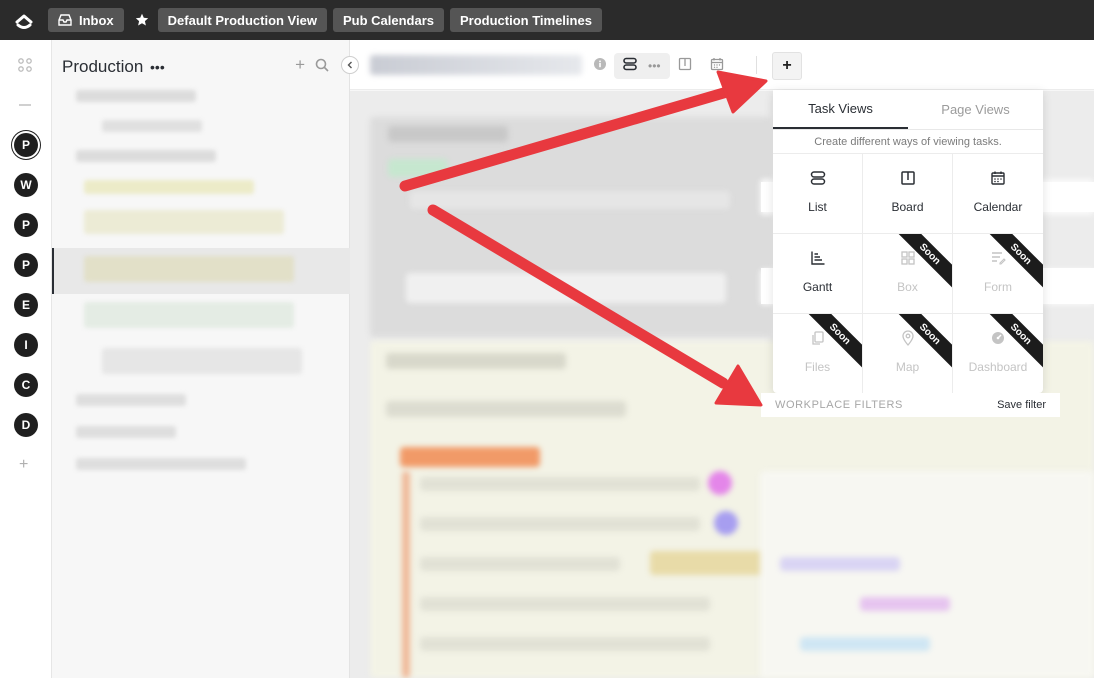 Image resolution: width=1094 pixels, height=678 pixels. I want to click on view-option-dashboard: Dashboard Soon, so click(998, 354).